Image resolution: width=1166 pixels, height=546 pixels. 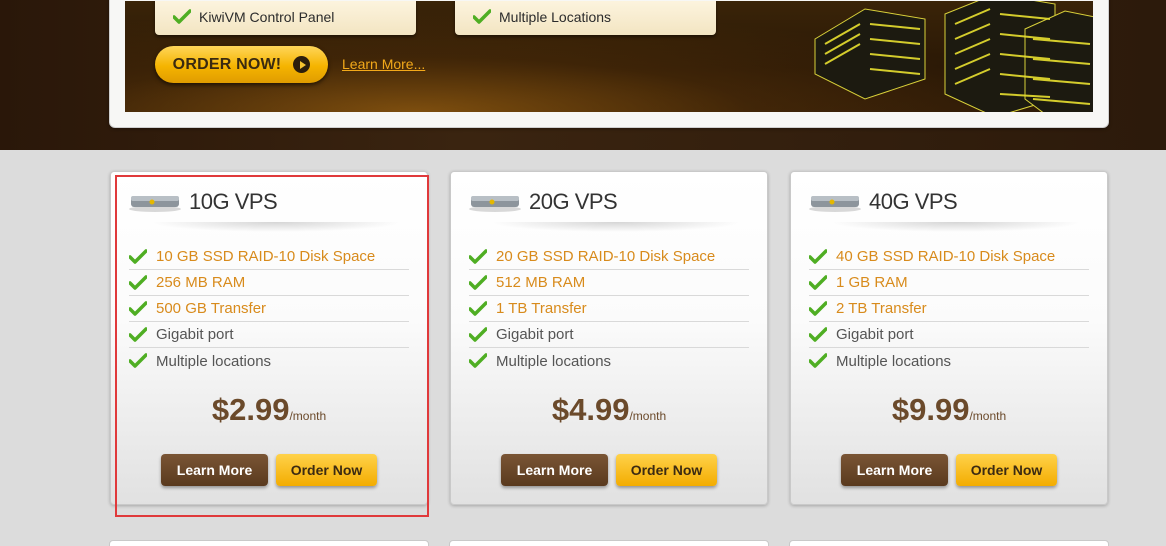 I want to click on list-item: 512 MB RAM, so click(x=609, y=283).